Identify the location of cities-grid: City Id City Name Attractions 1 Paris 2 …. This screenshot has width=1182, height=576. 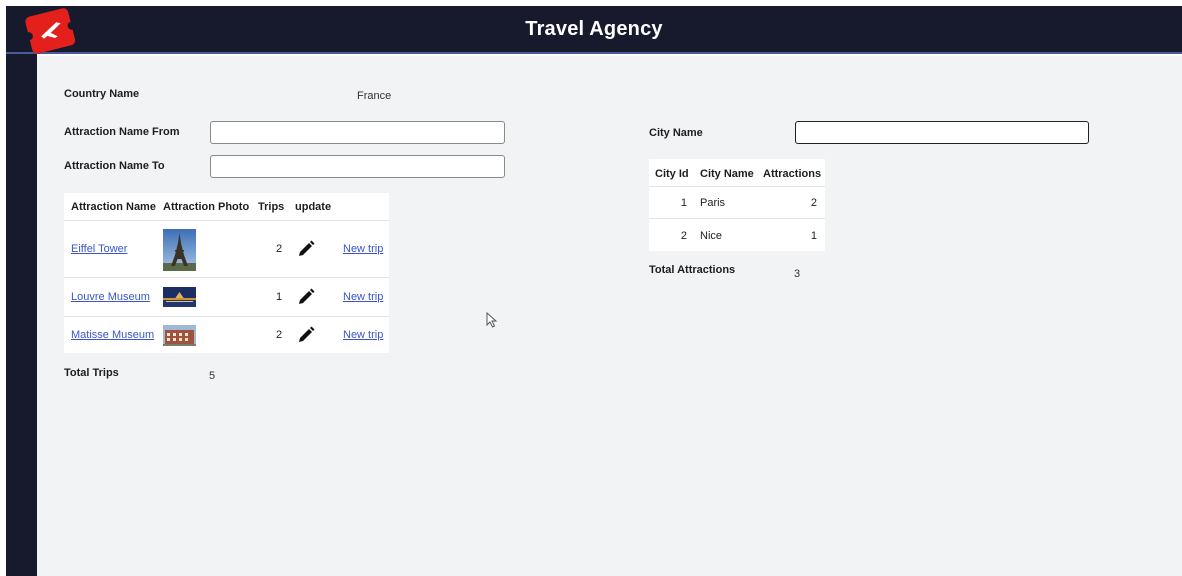
(737, 205).